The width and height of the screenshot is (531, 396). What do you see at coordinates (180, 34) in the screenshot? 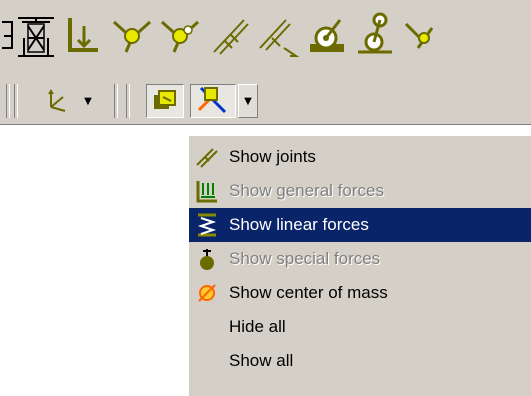
I see `revolute-joint-2-icon` at bounding box center [180, 34].